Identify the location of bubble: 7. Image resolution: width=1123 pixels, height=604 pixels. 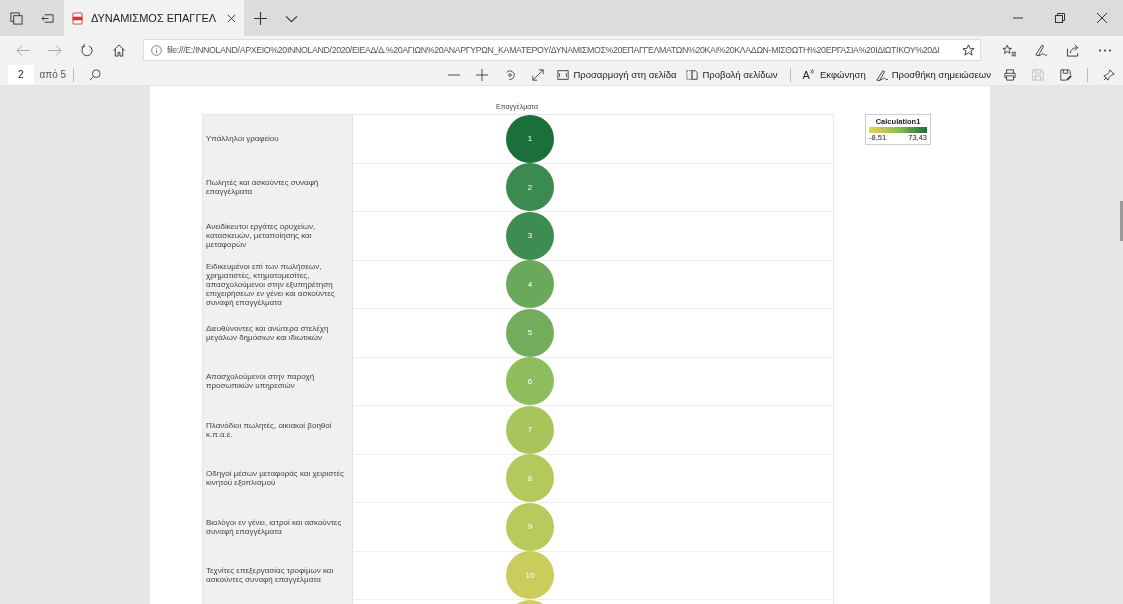
(530, 429).